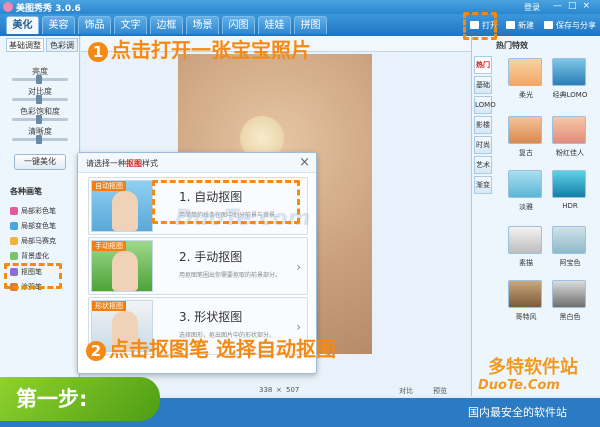 The image size is (600, 427). Describe the element at coordinates (483, 145) in the screenshot. I see `effect-tab-fashion: 时尚` at that location.